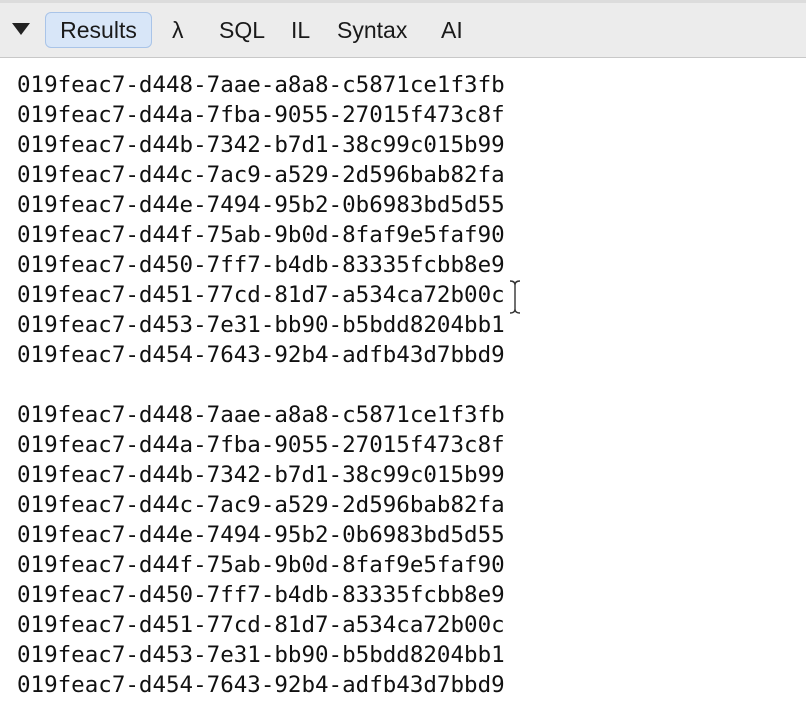 The width and height of the screenshot is (806, 720). I want to click on tab-sql: SQL, so click(242, 30).